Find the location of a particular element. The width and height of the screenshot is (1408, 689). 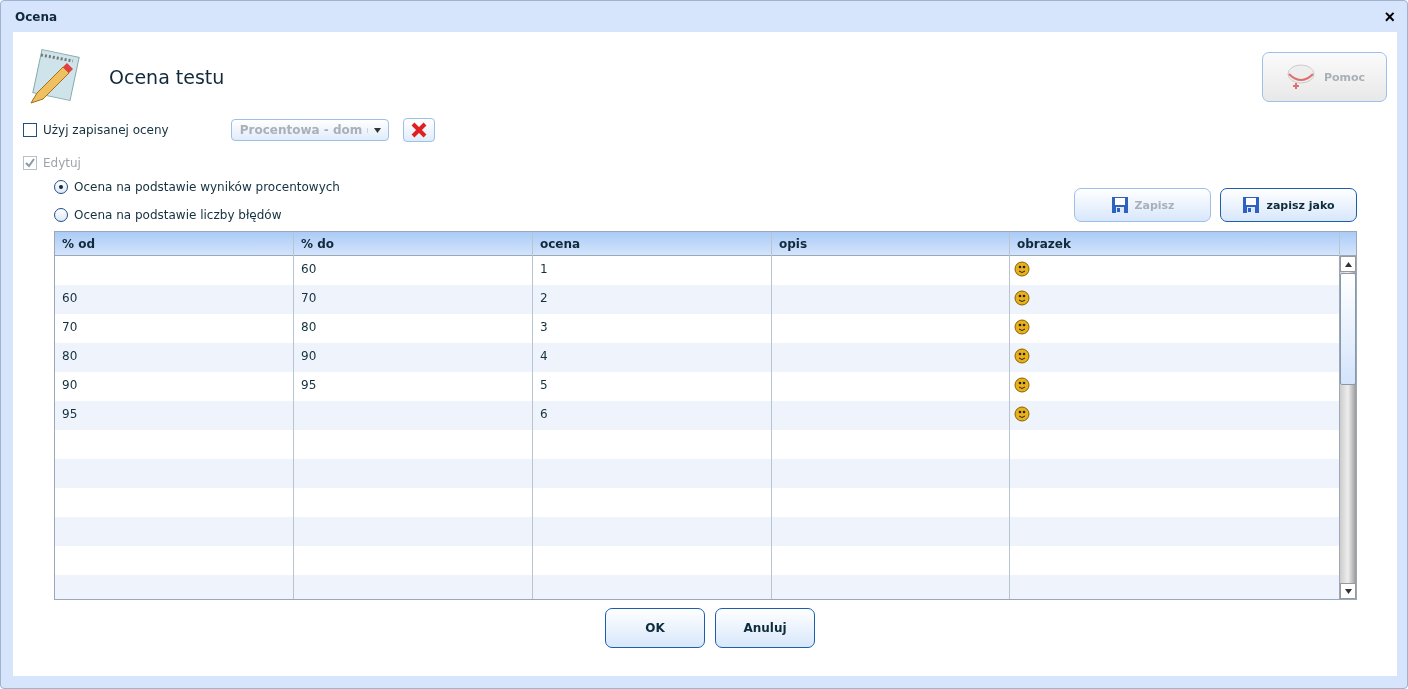

scroll-down-icon is located at coordinates (1348, 591).